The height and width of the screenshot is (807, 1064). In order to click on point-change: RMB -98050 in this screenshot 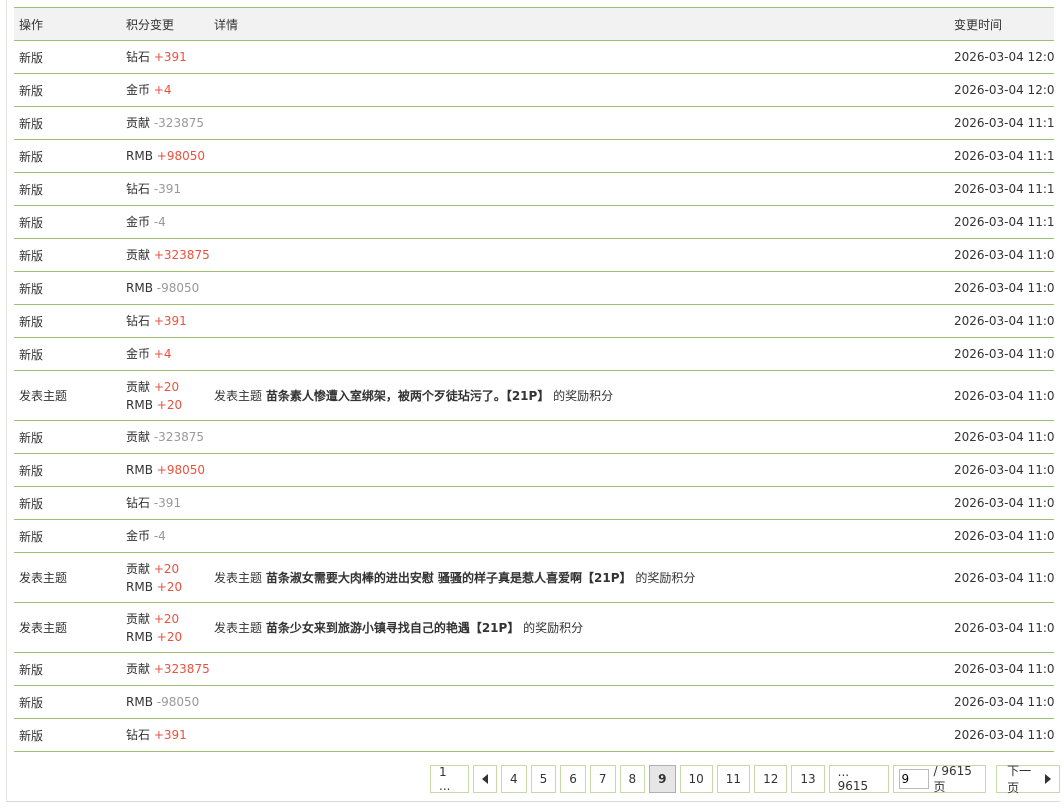, I will do `click(167, 702)`.